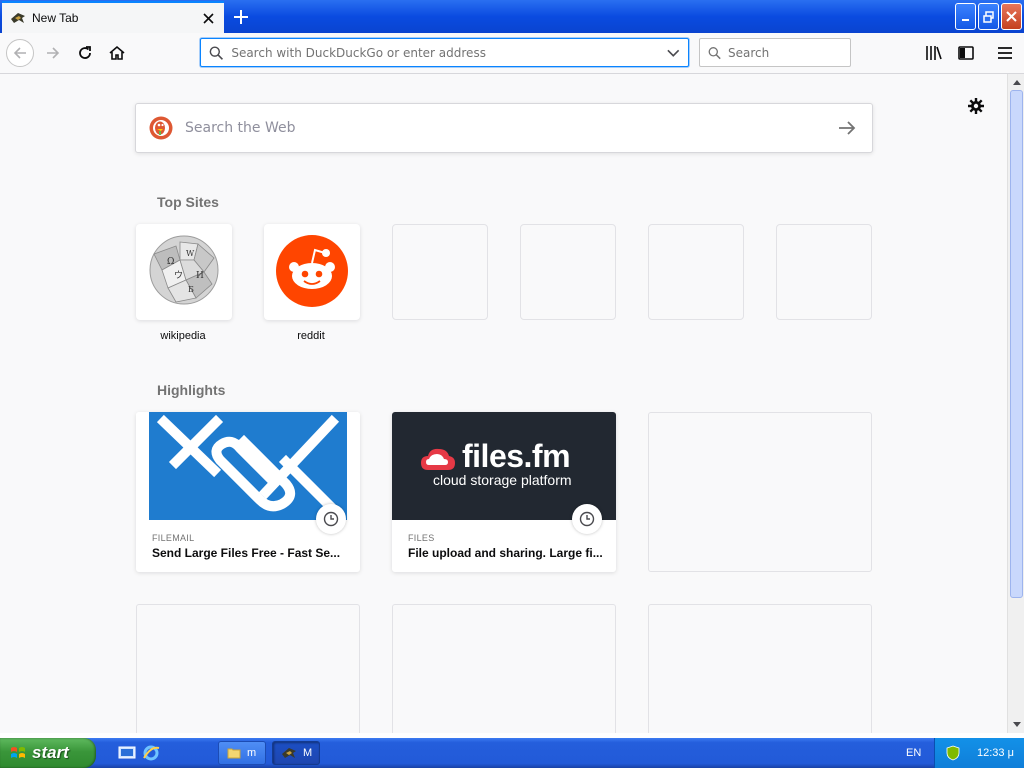 This screenshot has width=1024, height=768. I want to click on new-tab-button, so click(241, 17).